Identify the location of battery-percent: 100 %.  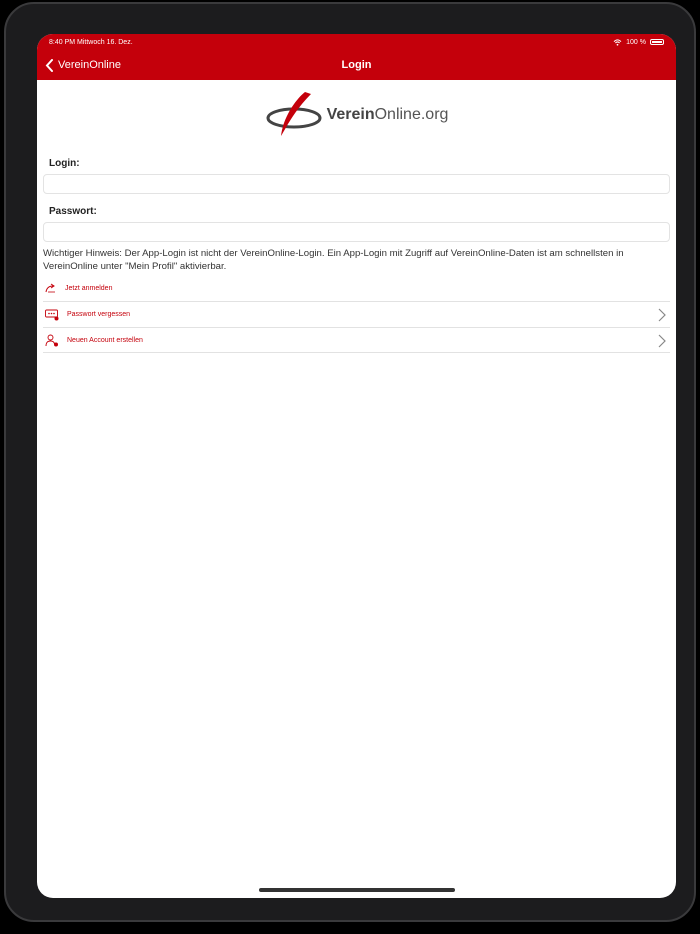
(636, 42).